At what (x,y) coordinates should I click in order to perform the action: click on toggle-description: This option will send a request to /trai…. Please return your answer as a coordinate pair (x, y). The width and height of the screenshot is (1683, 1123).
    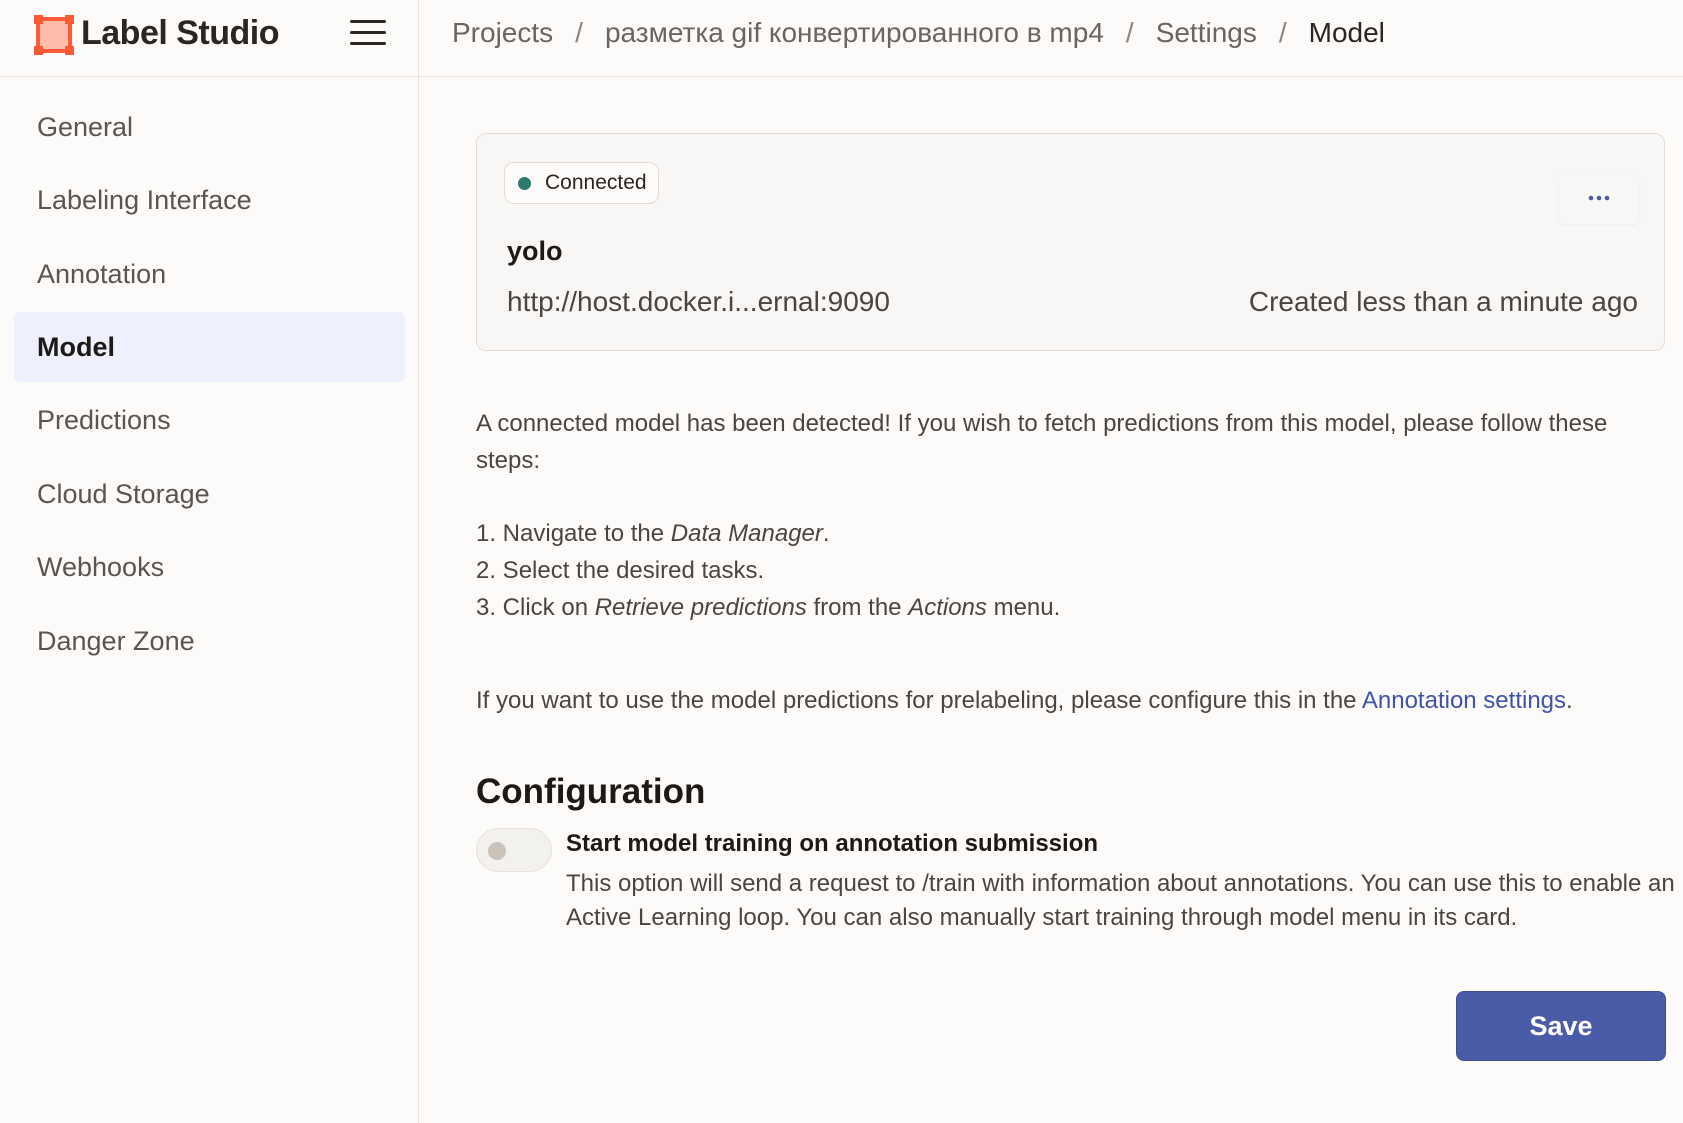
    Looking at the image, I should click on (1120, 900).